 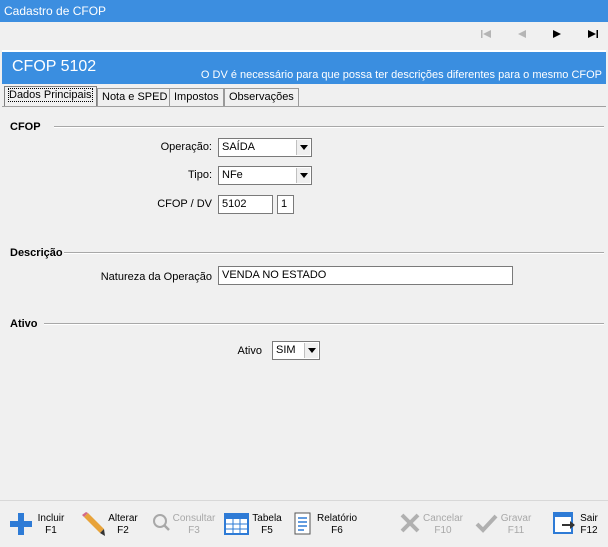 What do you see at coordinates (304, 11) in the screenshot?
I see `window-title-bar: Cadastro de CFOP` at bounding box center [304, 11].